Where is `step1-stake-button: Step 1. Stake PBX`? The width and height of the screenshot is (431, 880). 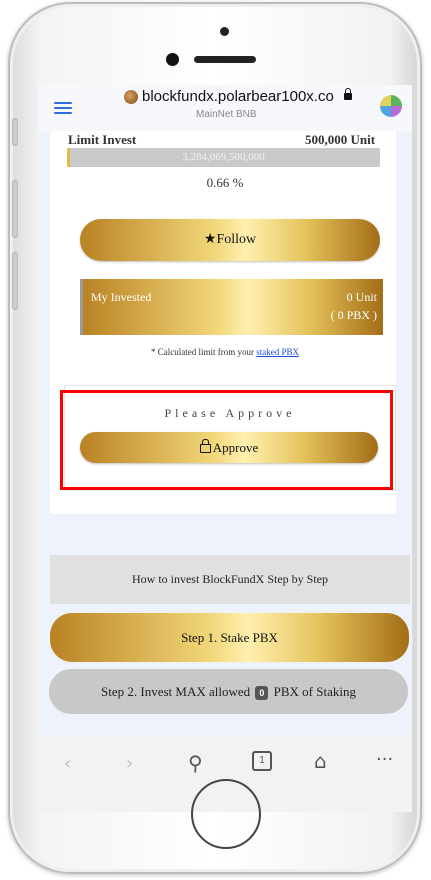 step1-stake-button: Step 1. Stake PBX is located at coordinates (229, 637).